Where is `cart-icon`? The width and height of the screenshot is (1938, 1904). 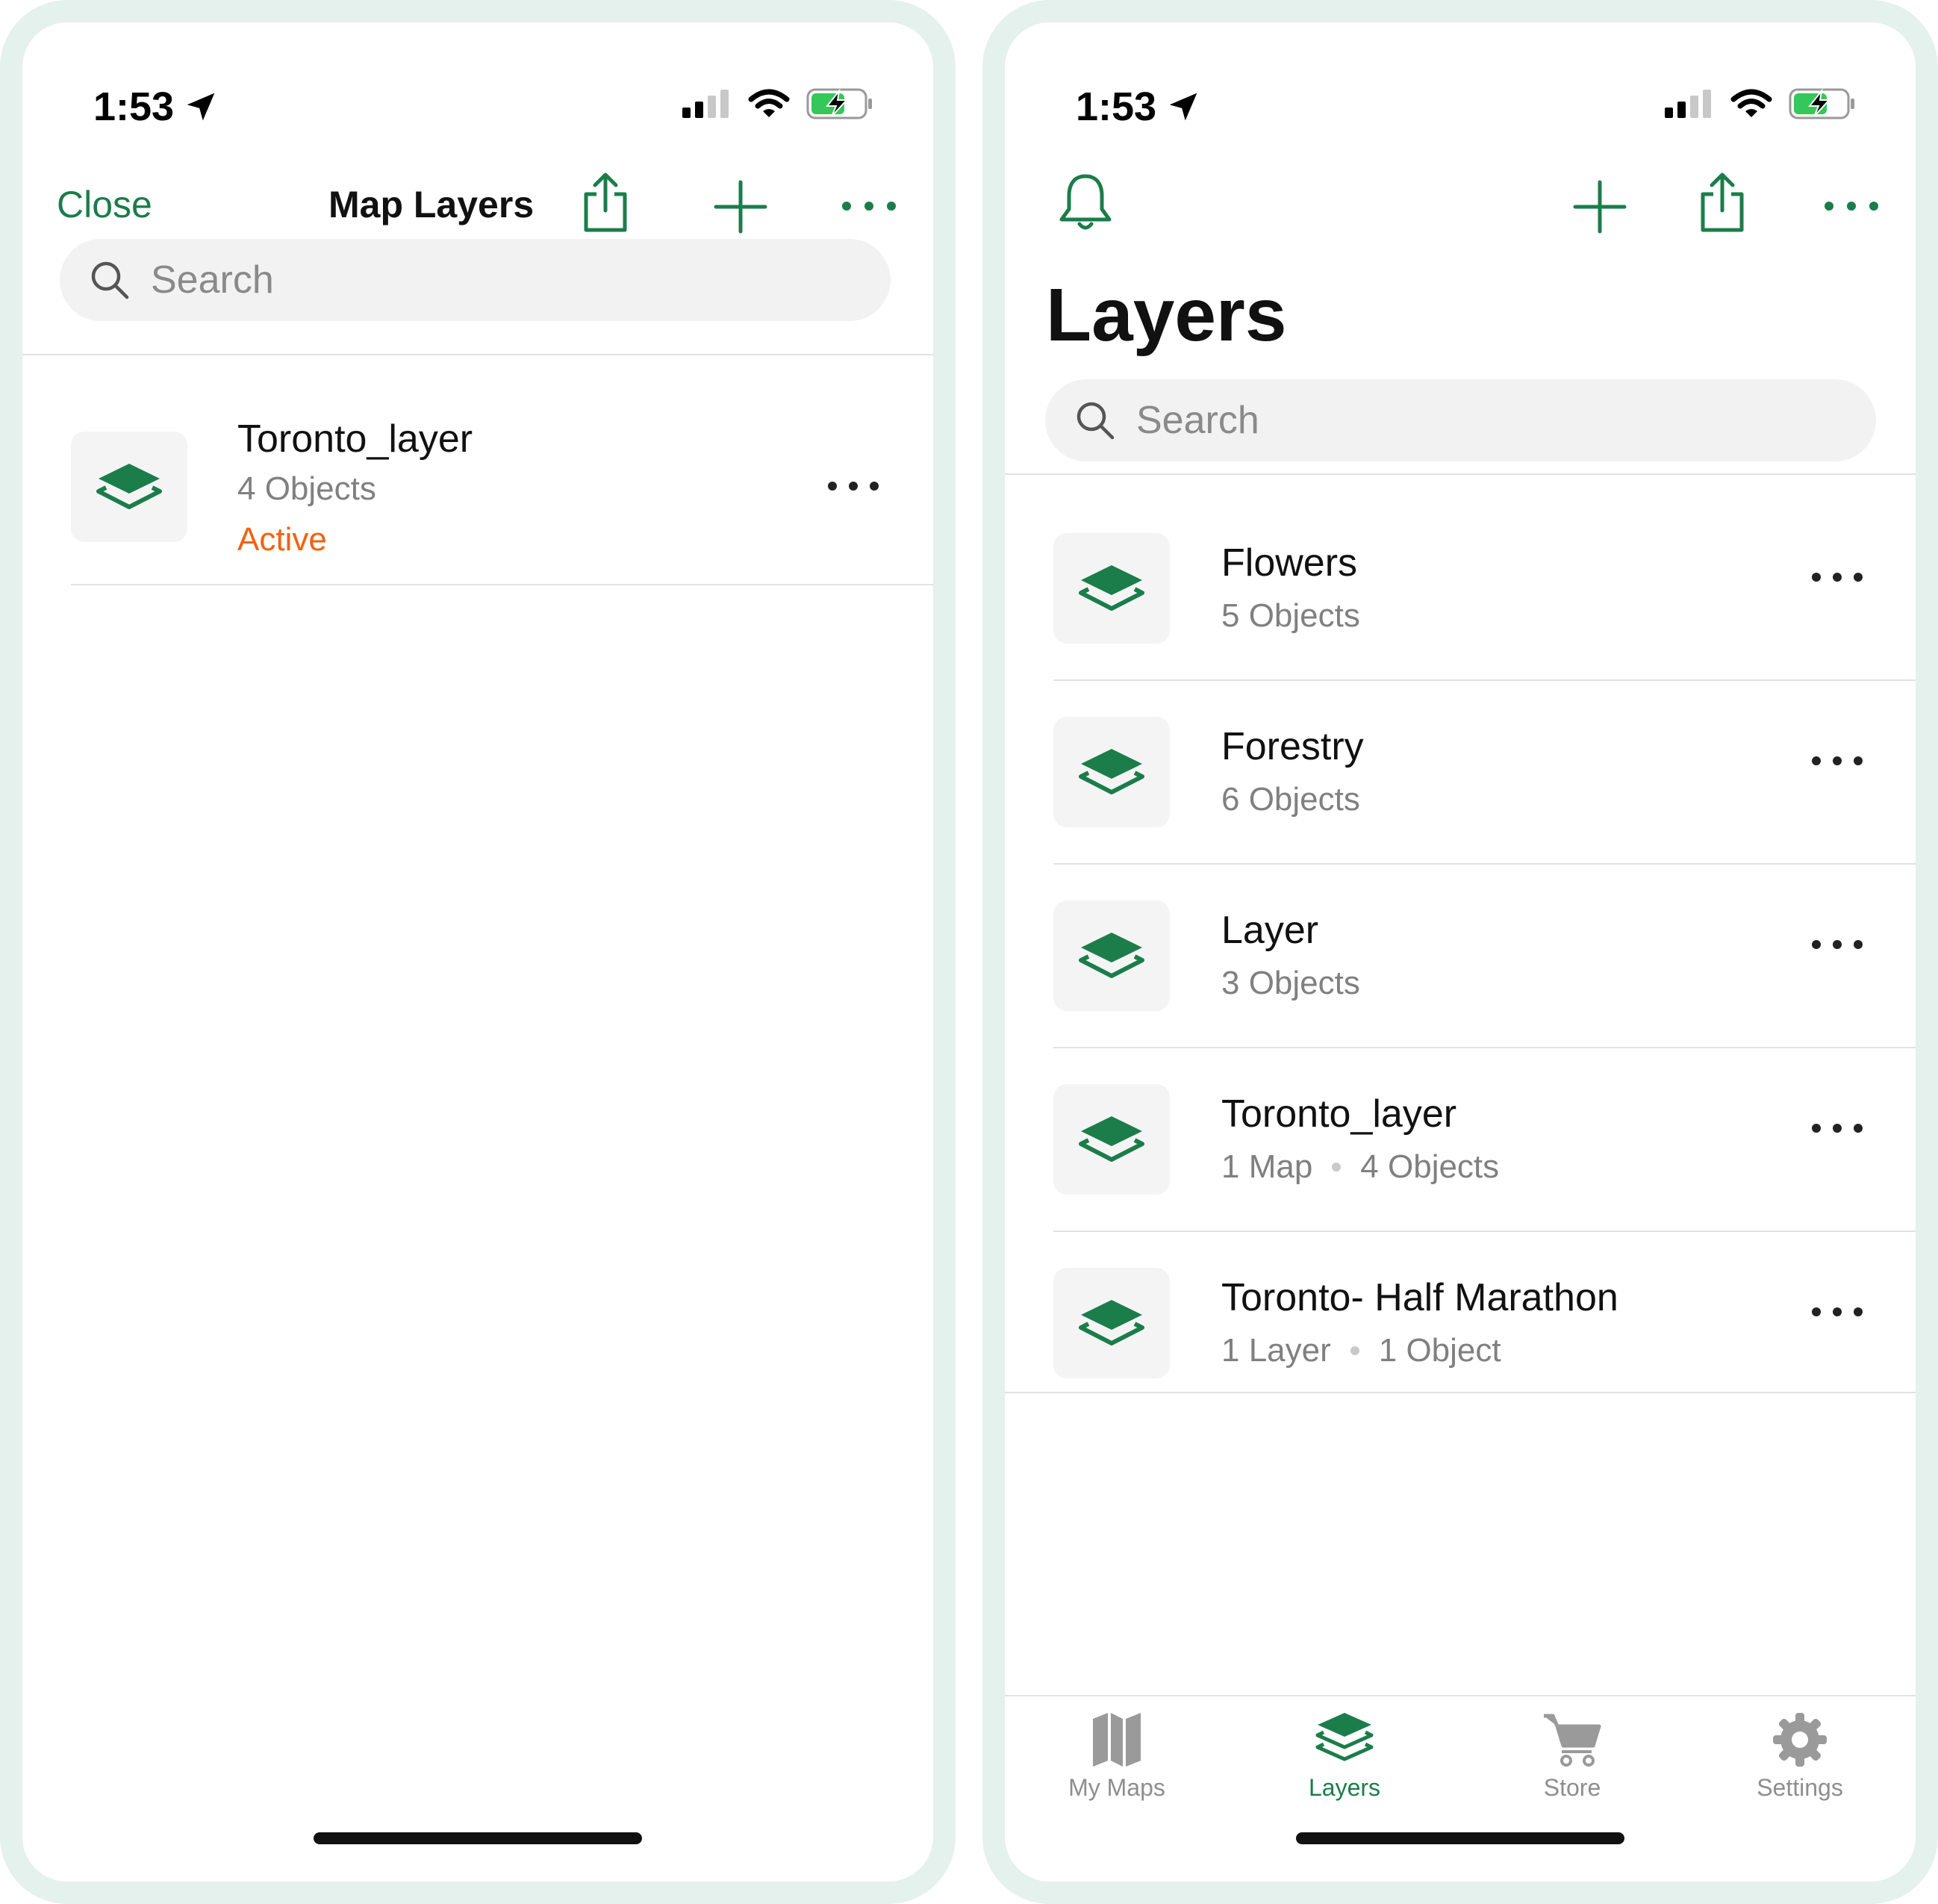
cart-icon is located at coordinates (1572, 1740).